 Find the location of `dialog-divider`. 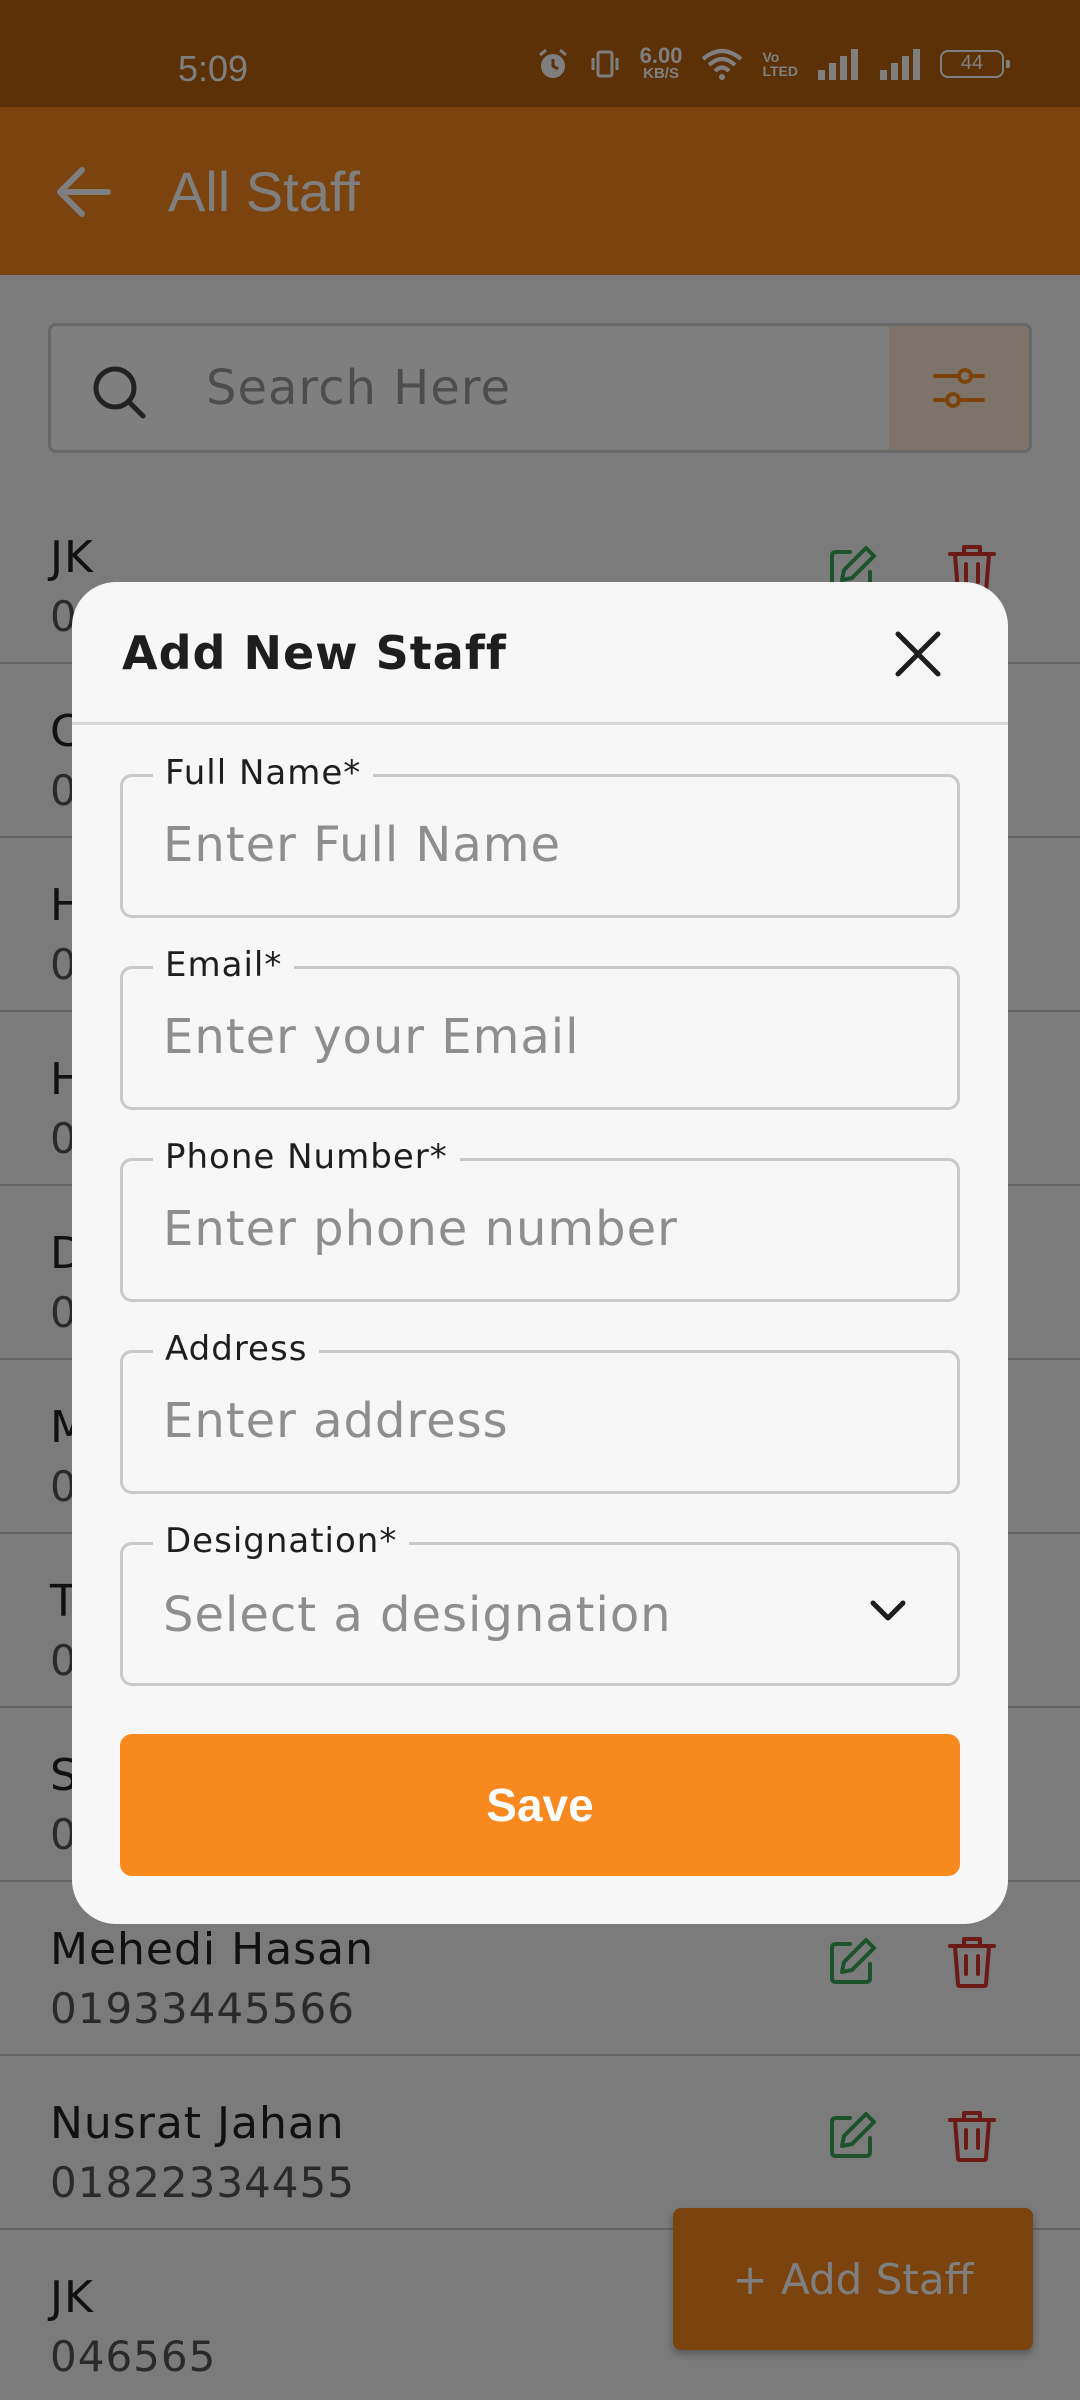

dialog-divider is located at coordinates (540, 723).